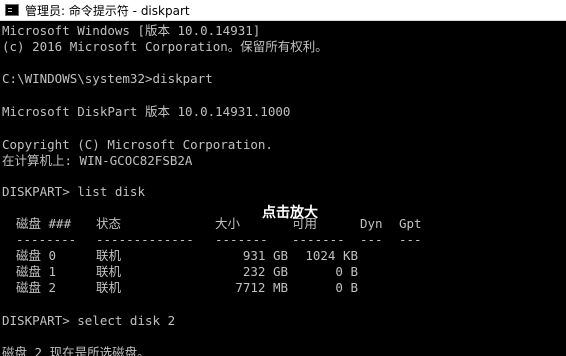  I want to click on diskpart-version-line: Microsoft DiskPart 版本 10.0.14931.1000, so click(146, 111).